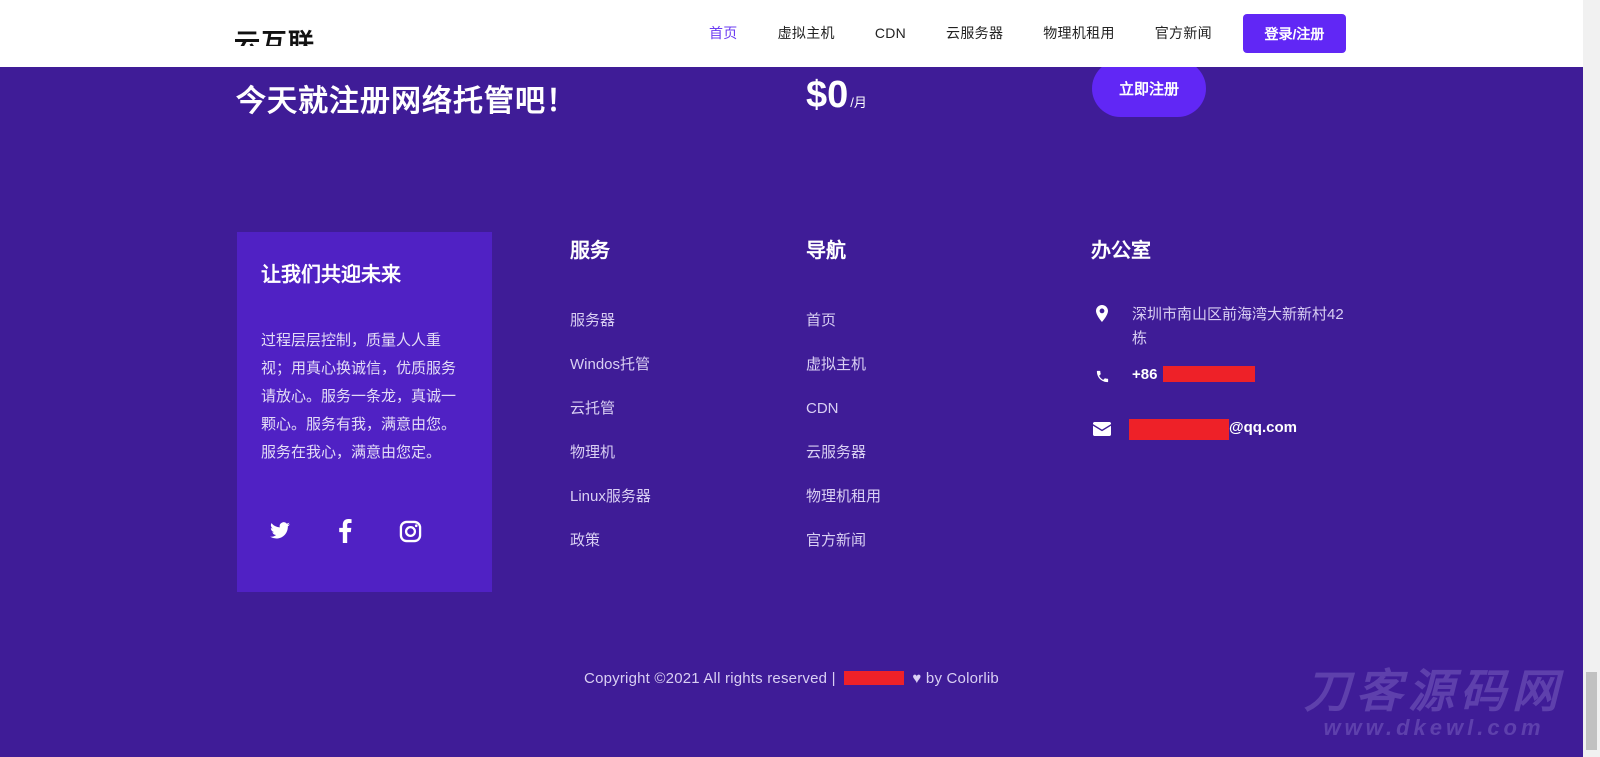 The width and height of the screenshot is (1600, 757). Describe the element at coordinates (280, 531) in the screenshot. I see `twitter-icon` at that location.